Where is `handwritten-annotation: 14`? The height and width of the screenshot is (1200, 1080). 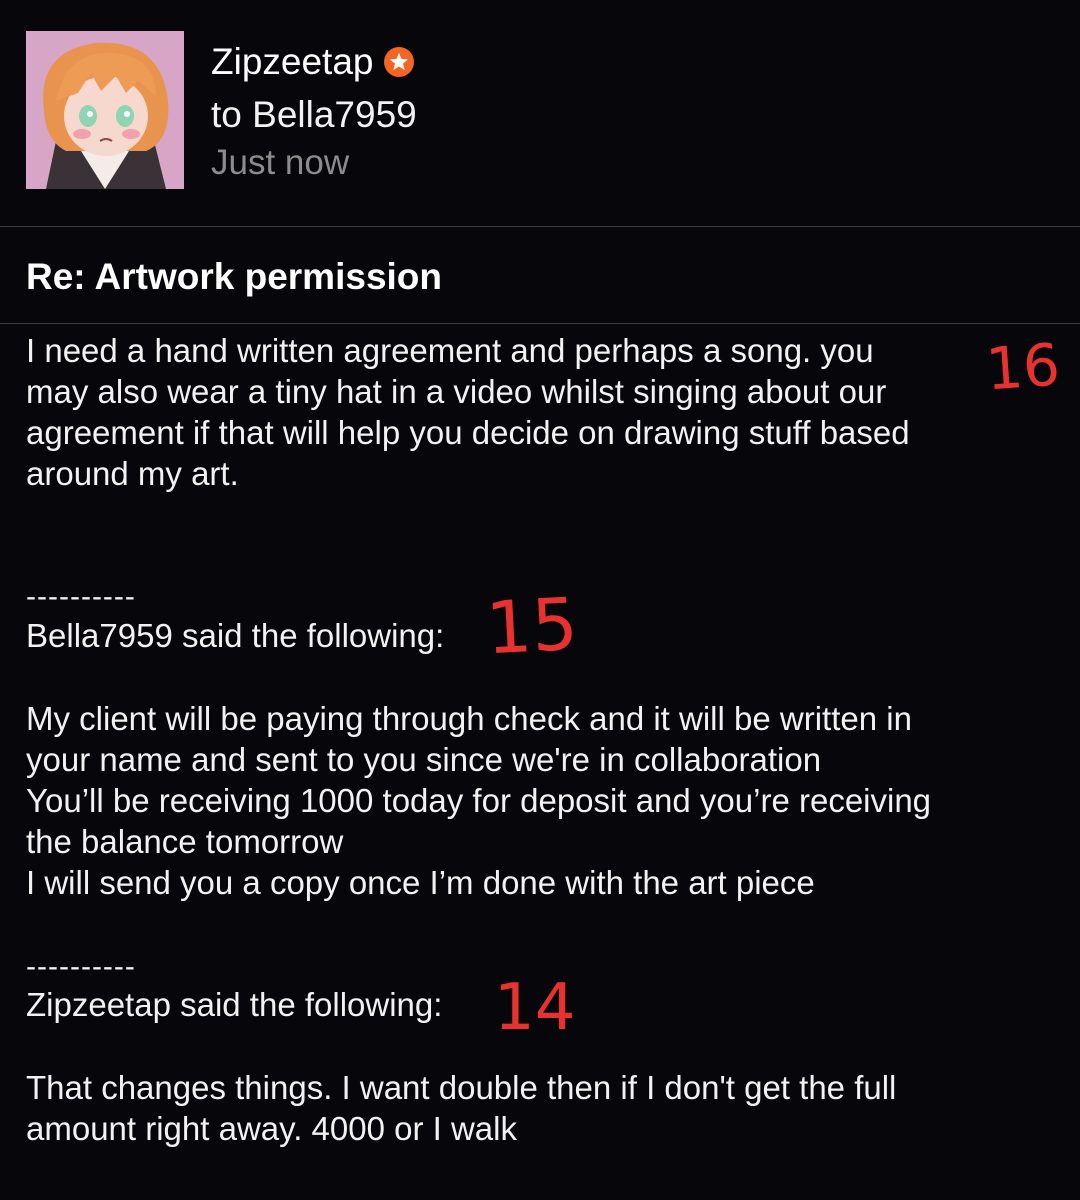 handwritten-annotation: 14 is located at coordinates (535, 1008).